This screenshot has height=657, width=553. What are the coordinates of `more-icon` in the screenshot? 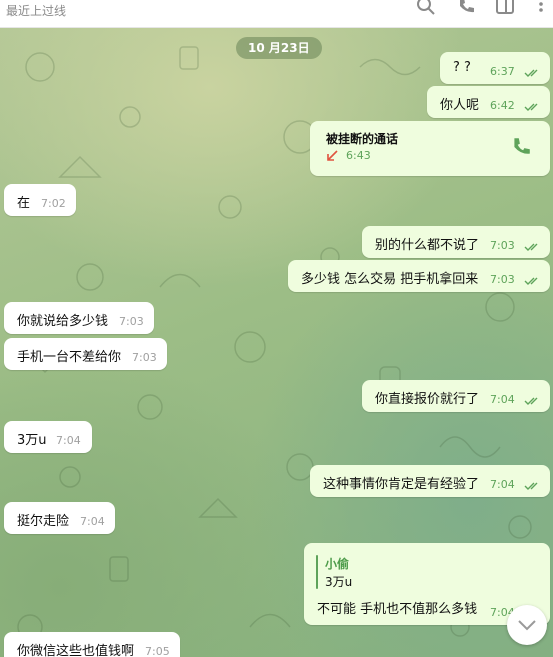 It's located at (541, 8).